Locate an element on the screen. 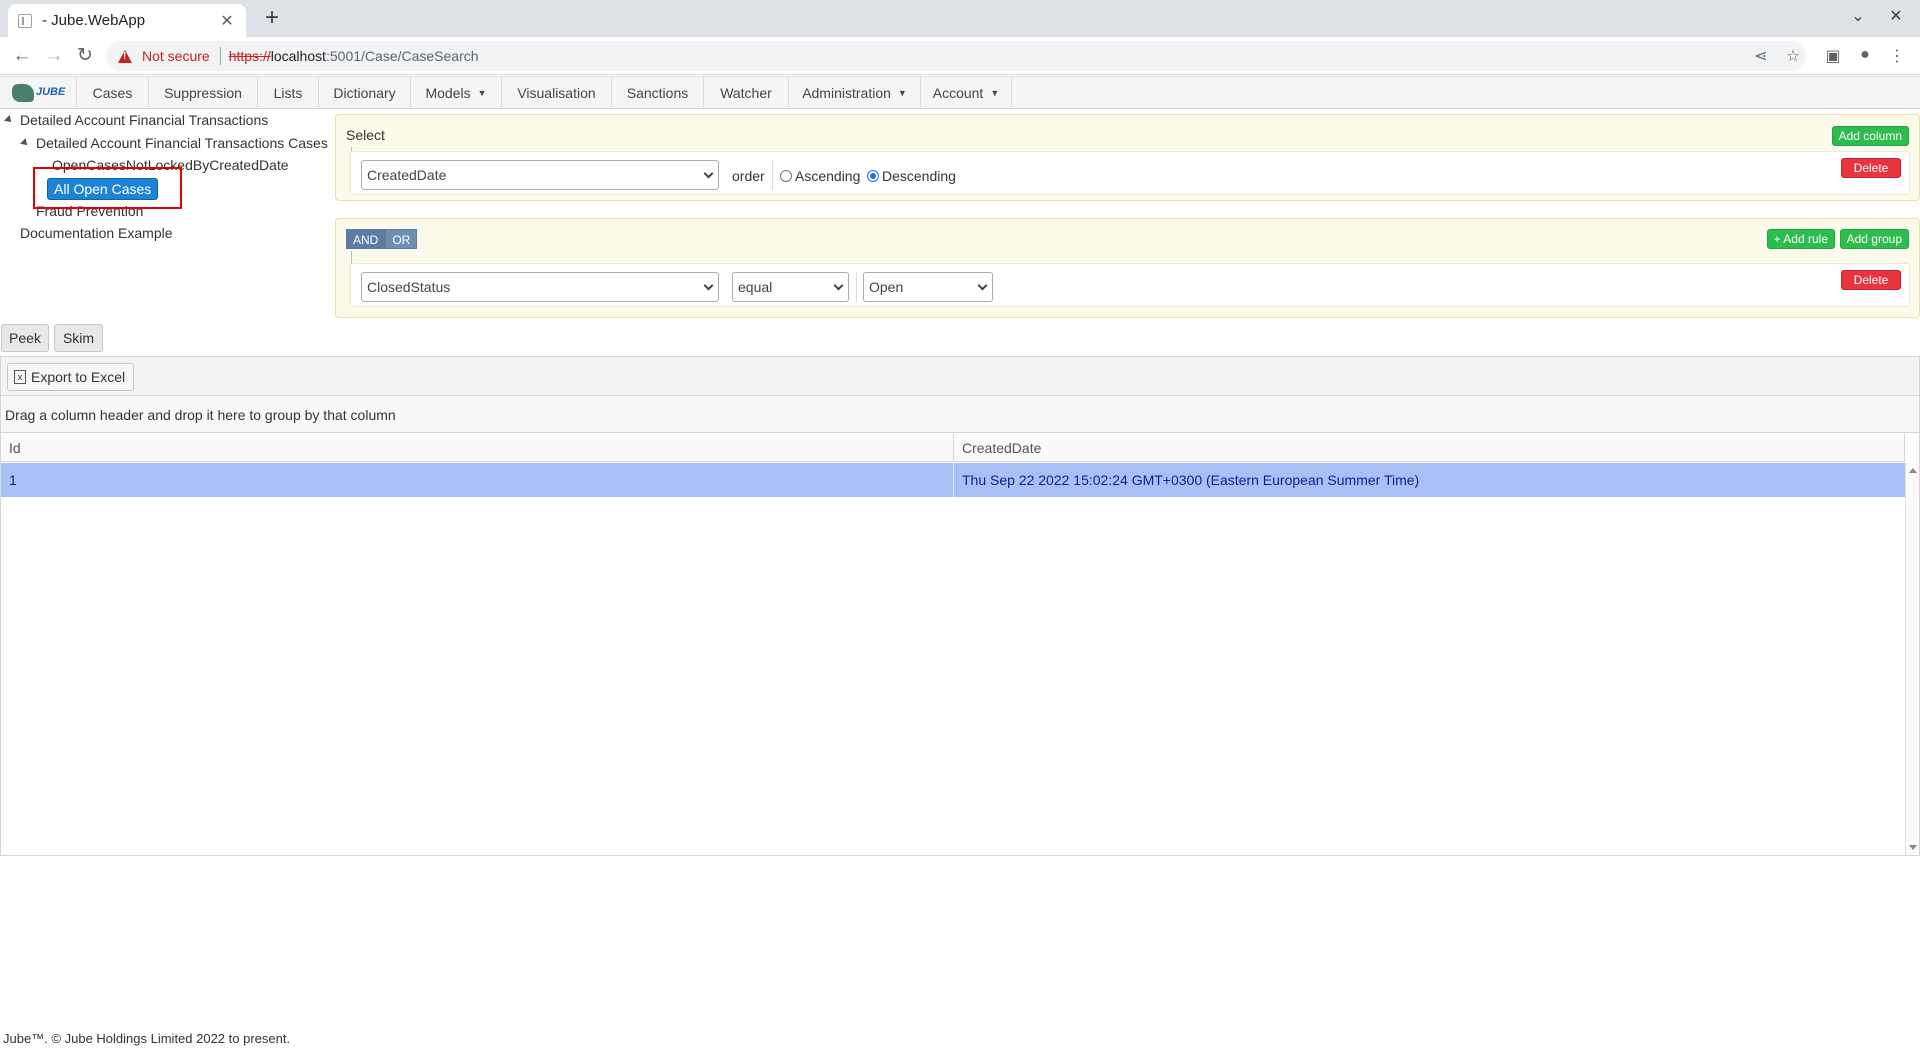 The width and height of the screenshot is (1920, 1049). nav-sanctions: Sanctions is located at coordinates (657, 93).